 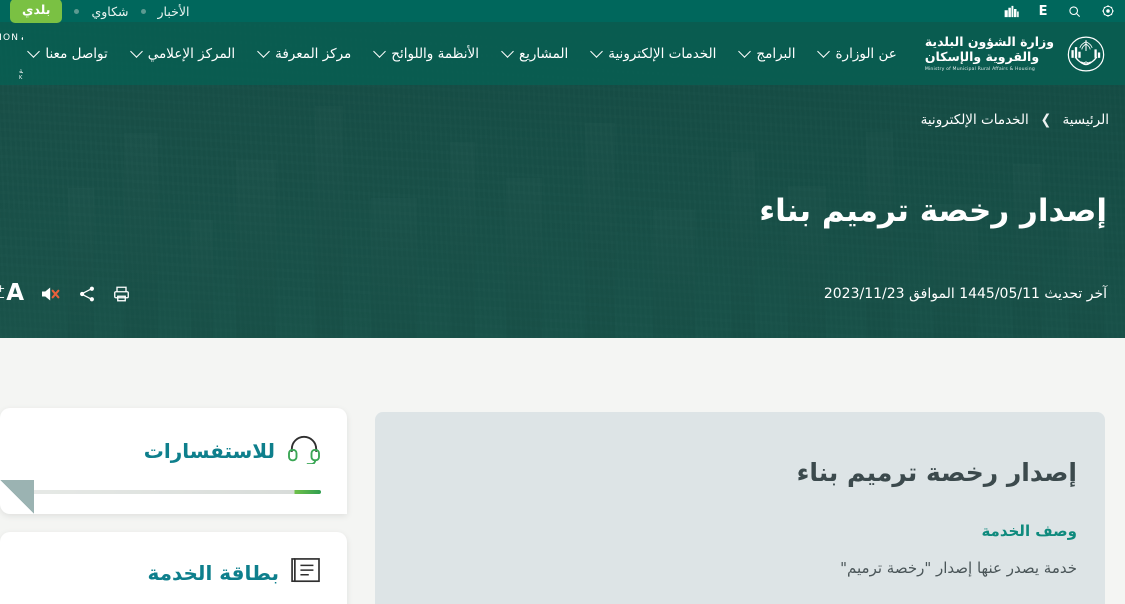 I want to click on nav-item-media-center: المركز الإعلامي, so click(x=182, y=53).